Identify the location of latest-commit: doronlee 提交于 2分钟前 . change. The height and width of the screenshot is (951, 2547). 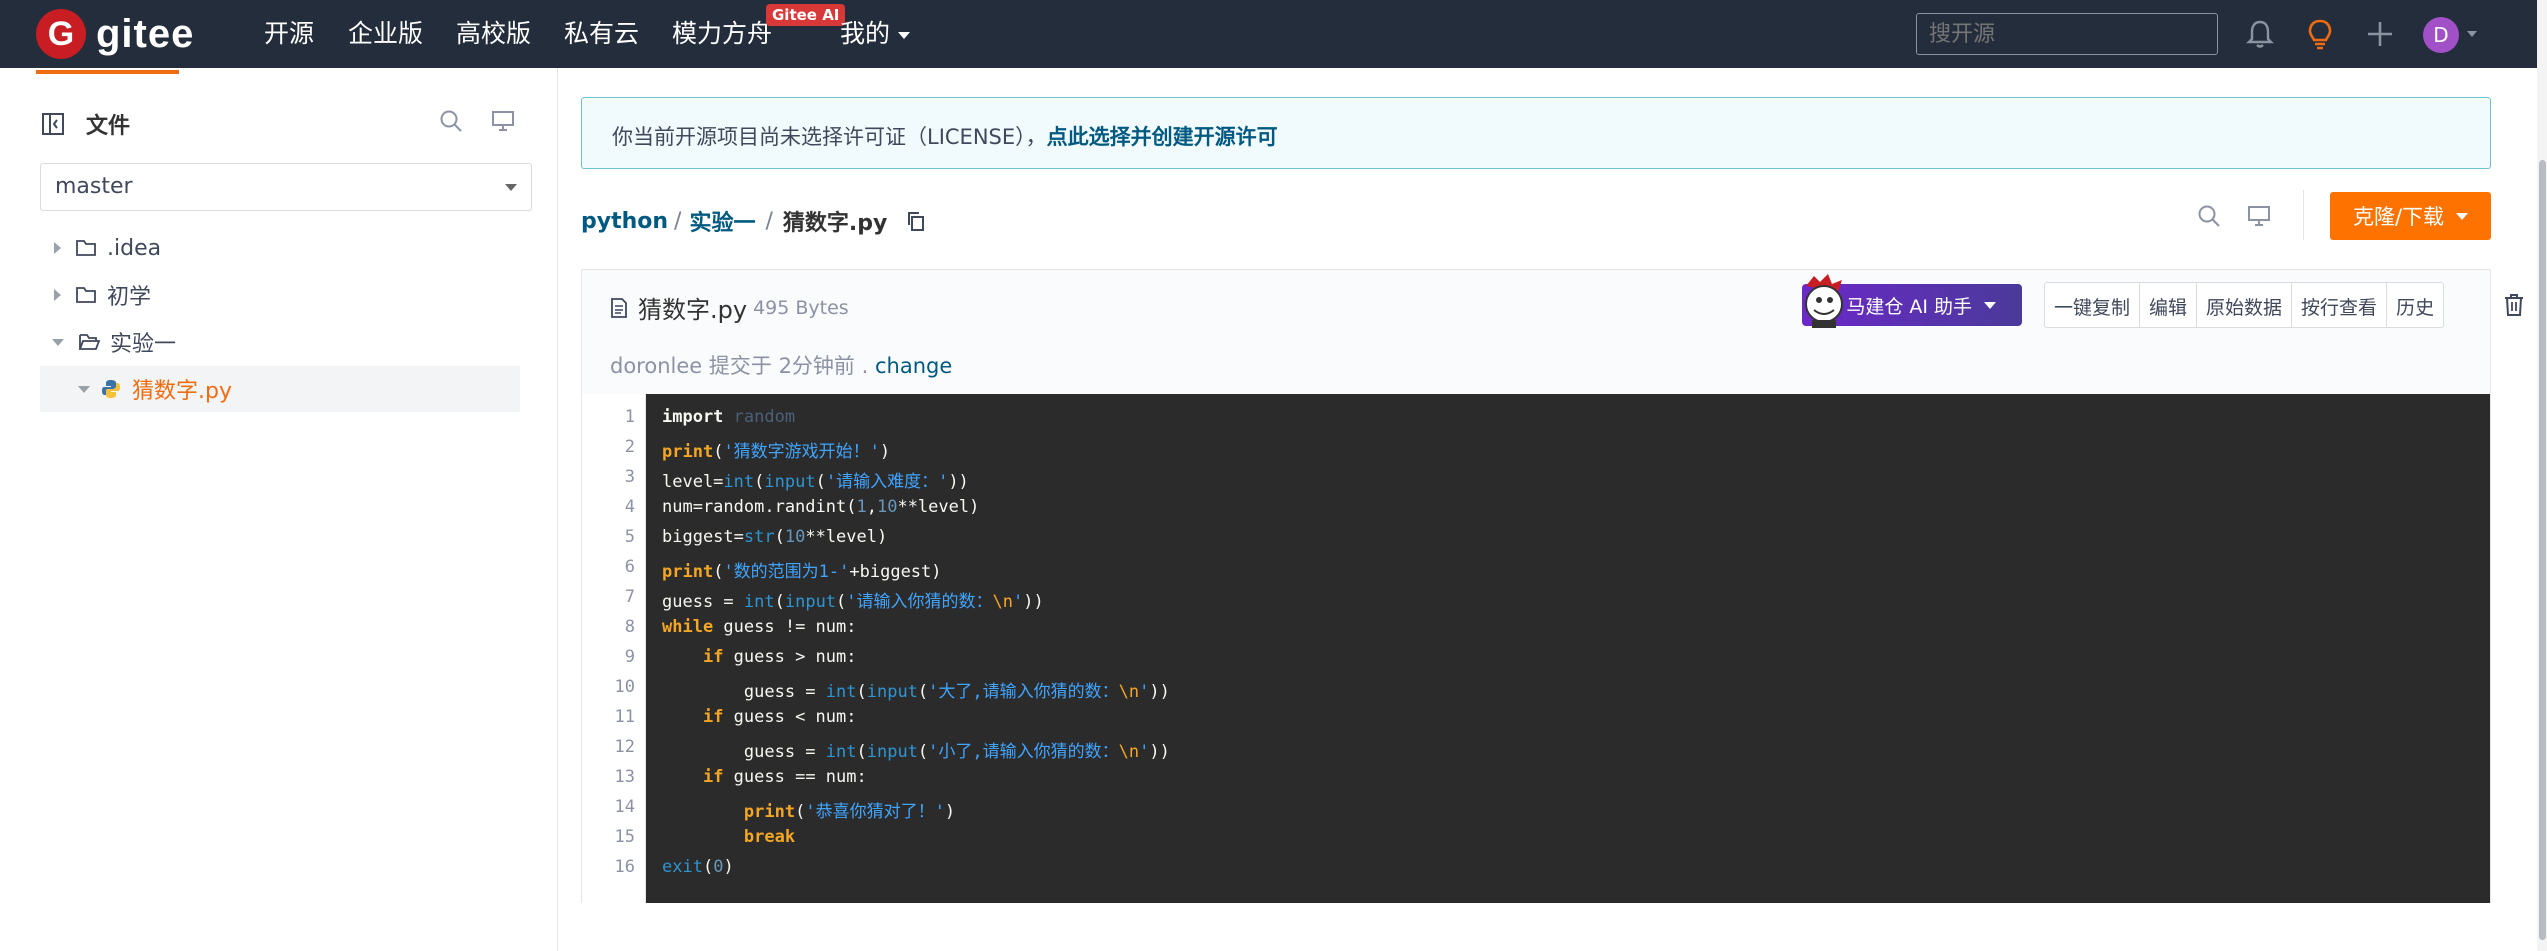
(781, 365).